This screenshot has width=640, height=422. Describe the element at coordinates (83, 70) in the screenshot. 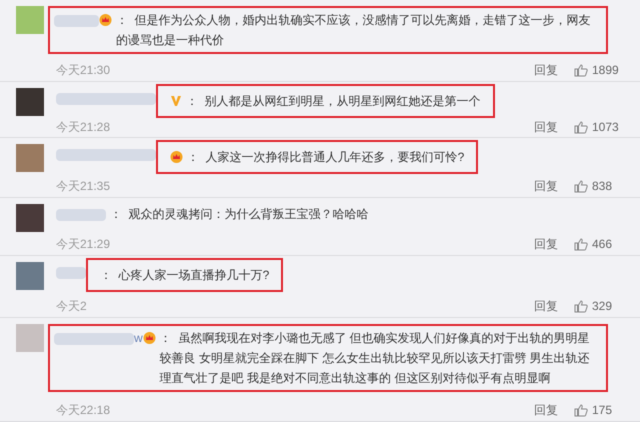

I see `comment-time: 今天21:30` at that location.